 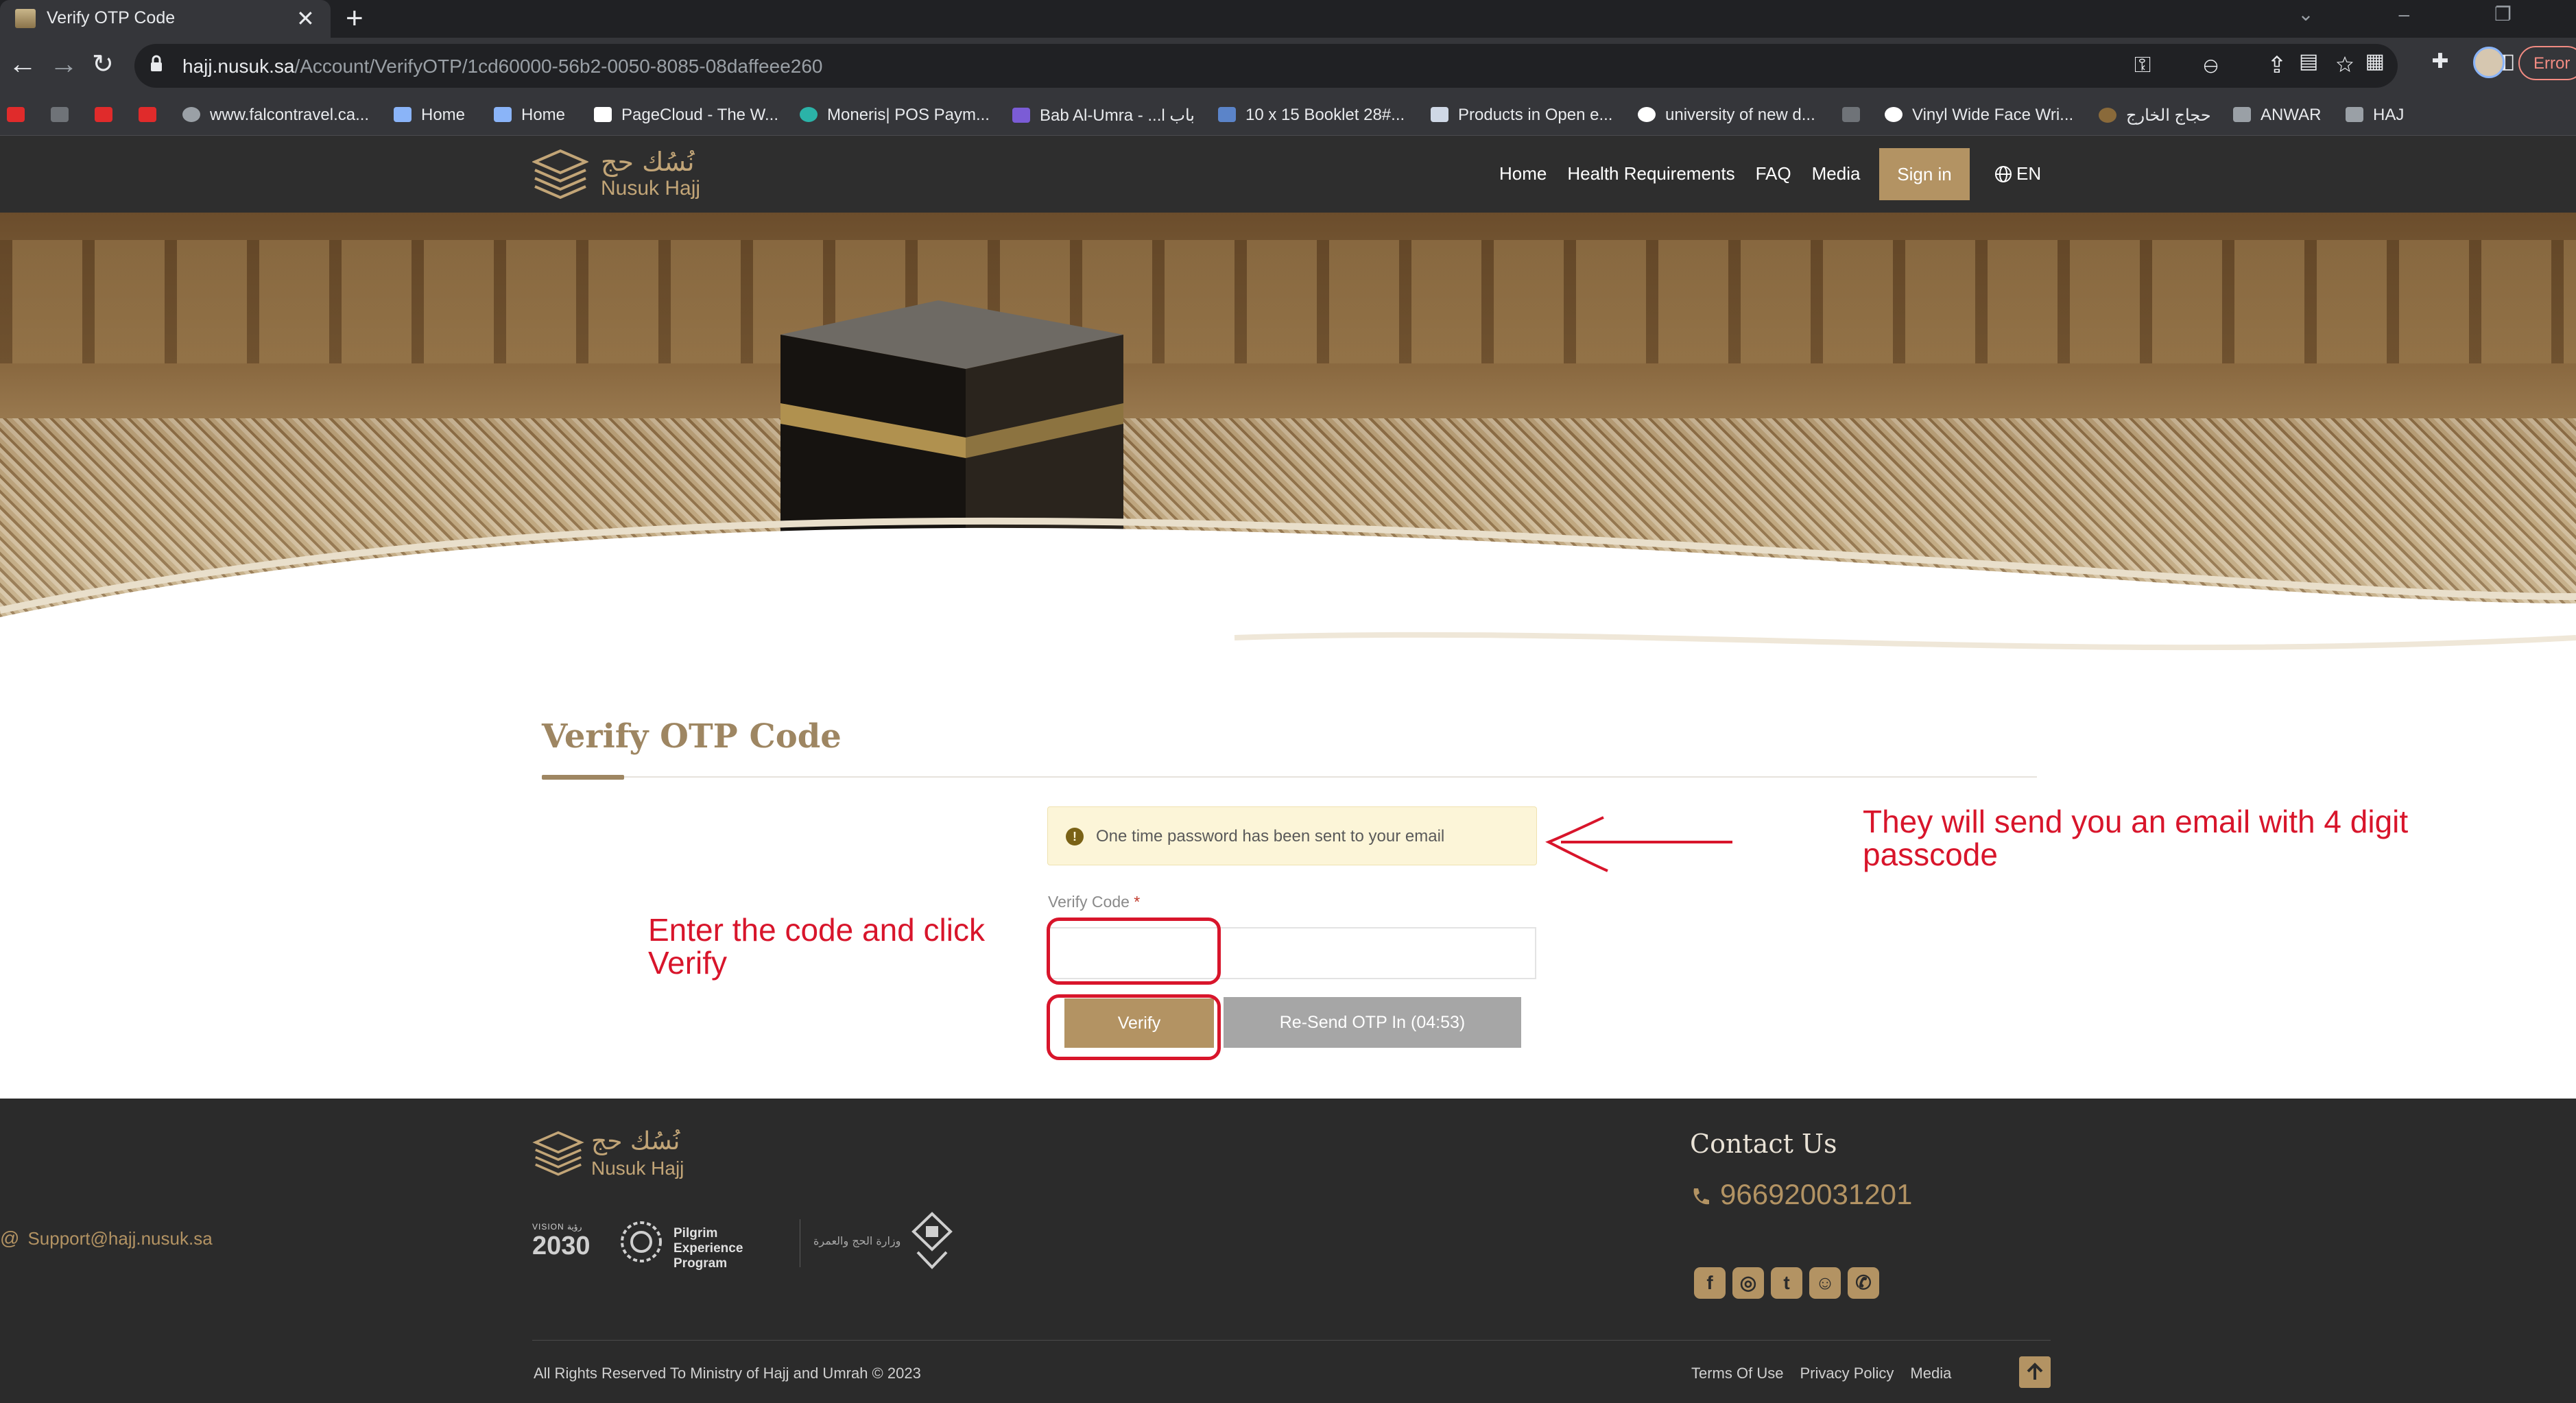 I want to click on resend-otp-button: Re-Send OTP In (04:53), so click(x=1372, y=1022).